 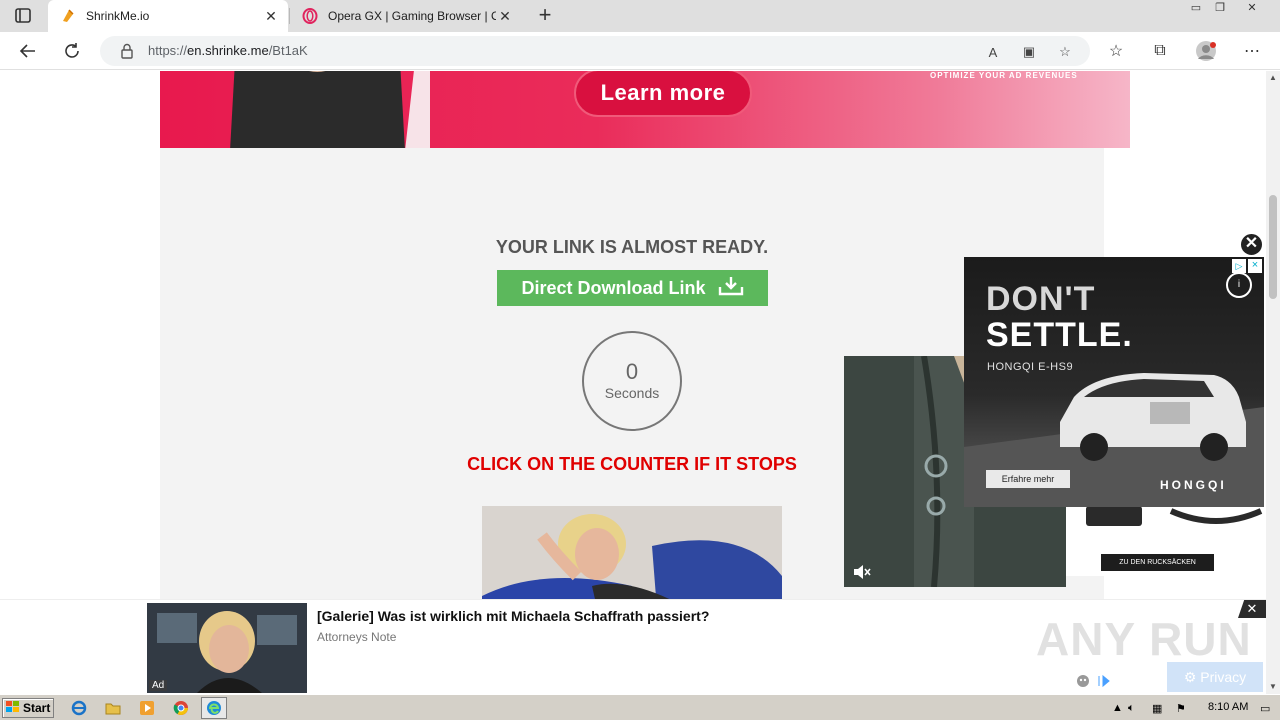 I want to click on scroll-up-arrow-icon: ▲, so click(x=1273, y=78).